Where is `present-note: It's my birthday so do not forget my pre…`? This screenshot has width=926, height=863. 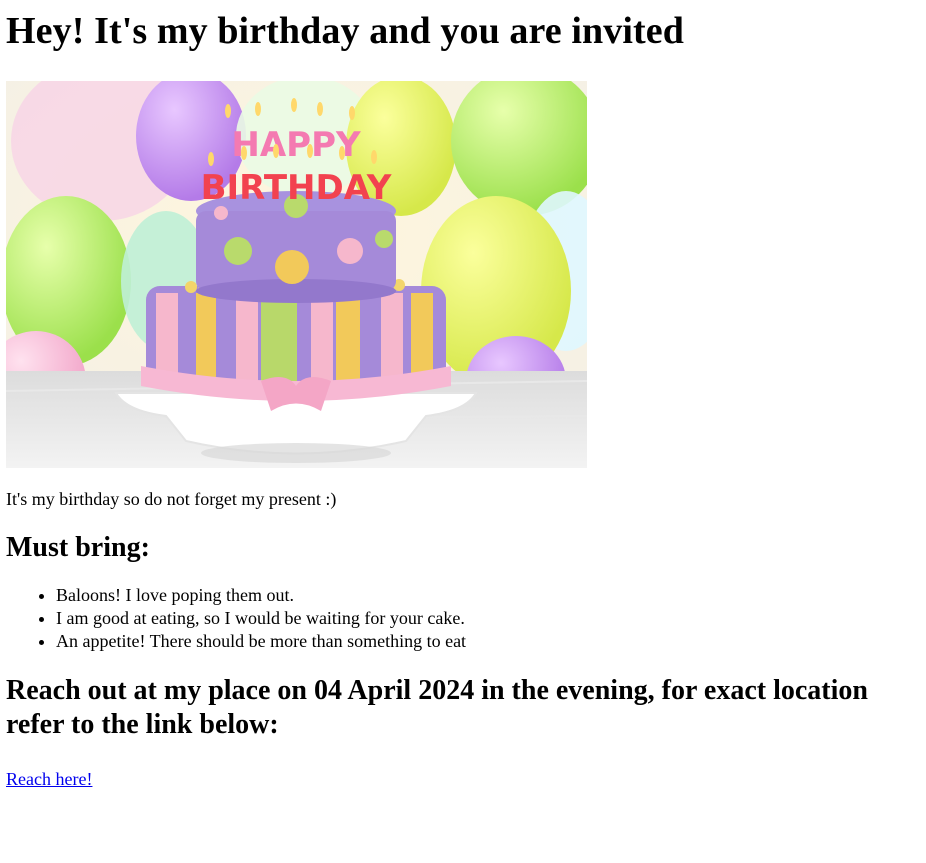
present-note: It's my birthday so do not forget my pre… is located at coordinates (171, 499).